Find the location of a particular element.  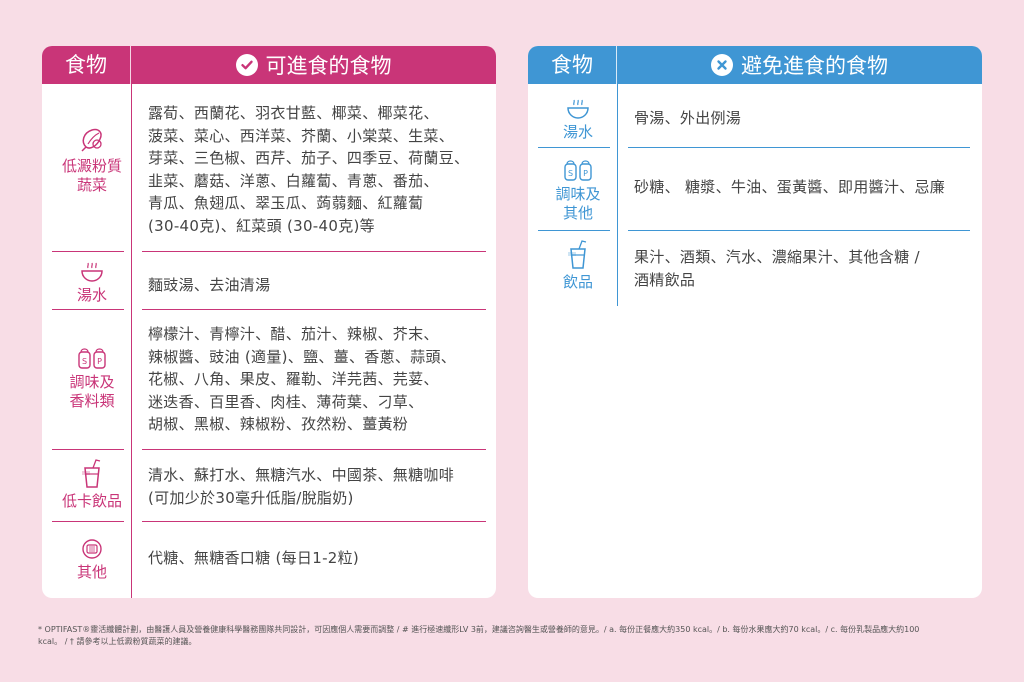

category-seasonings-spices: SP 調味及 香料類 is located at coordinates (92, 378).